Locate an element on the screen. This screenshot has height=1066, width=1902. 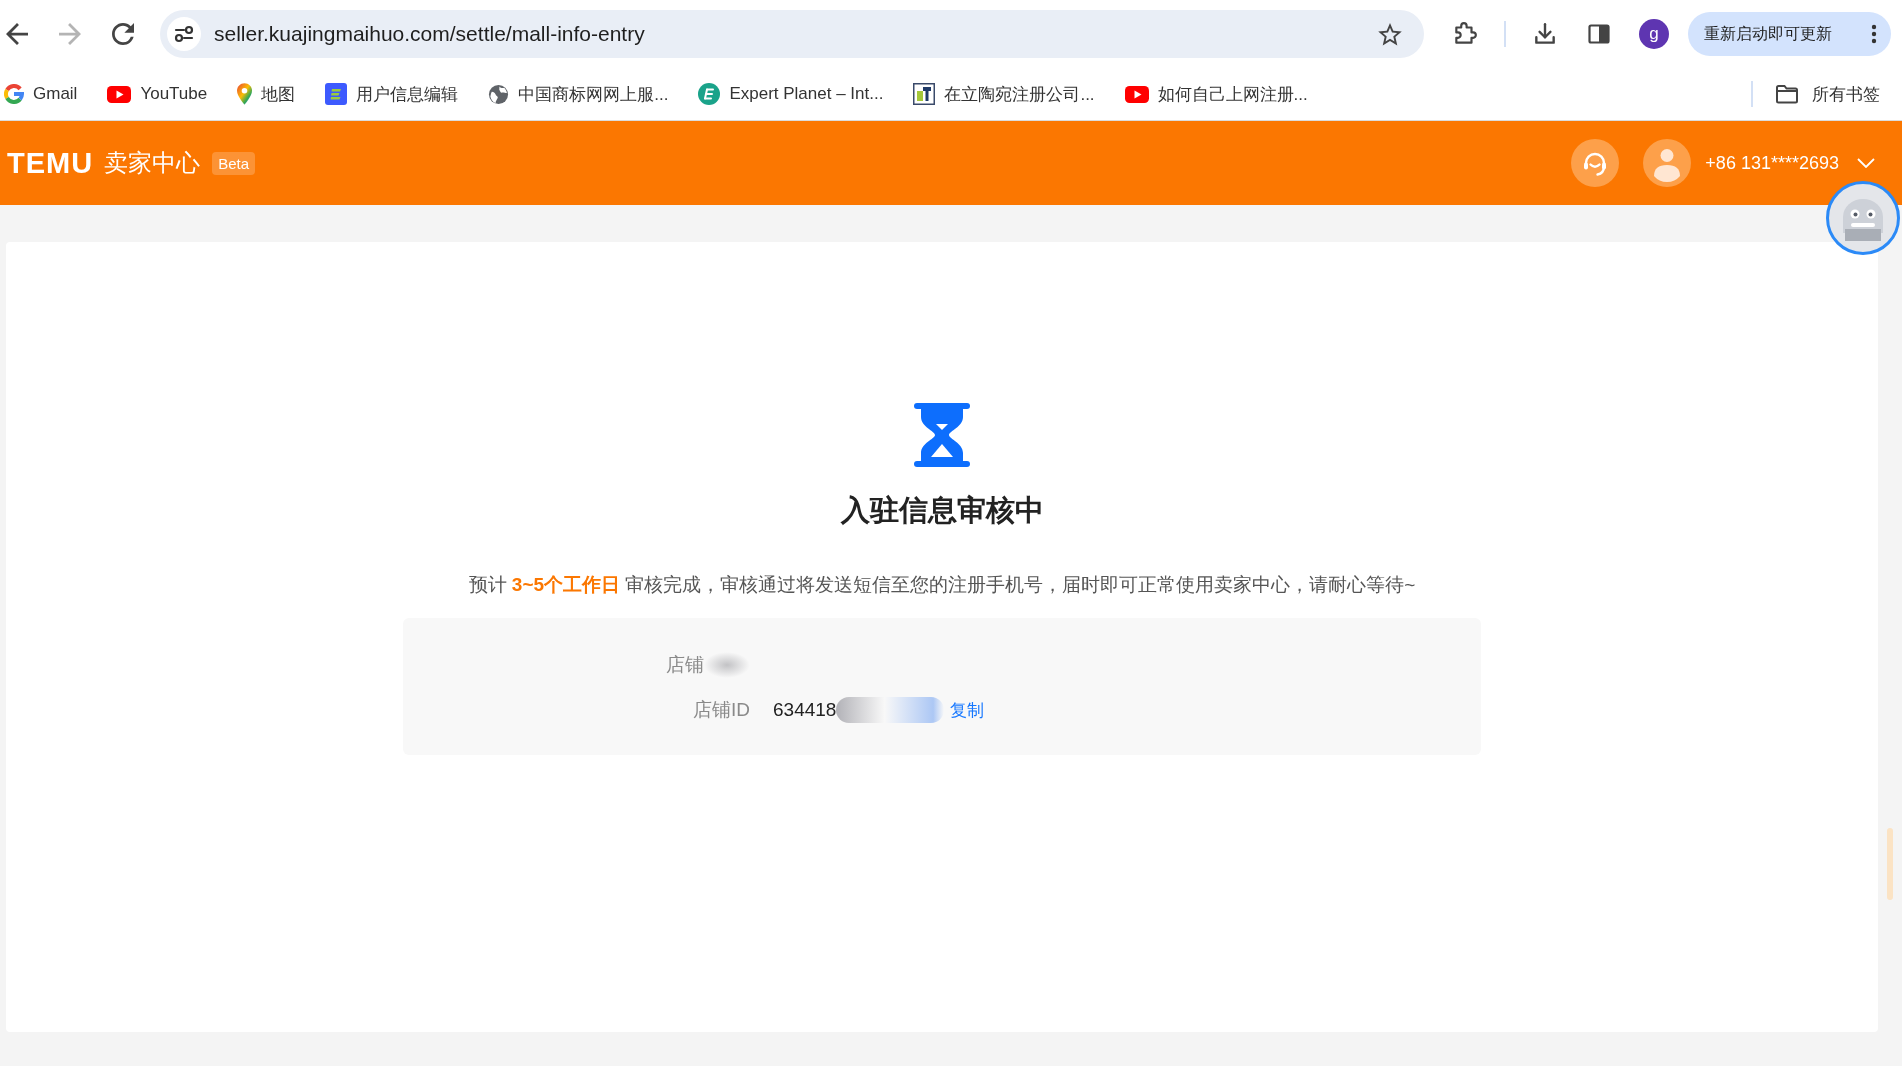
more-vertical-icon is located at coordinates (1874, 34).